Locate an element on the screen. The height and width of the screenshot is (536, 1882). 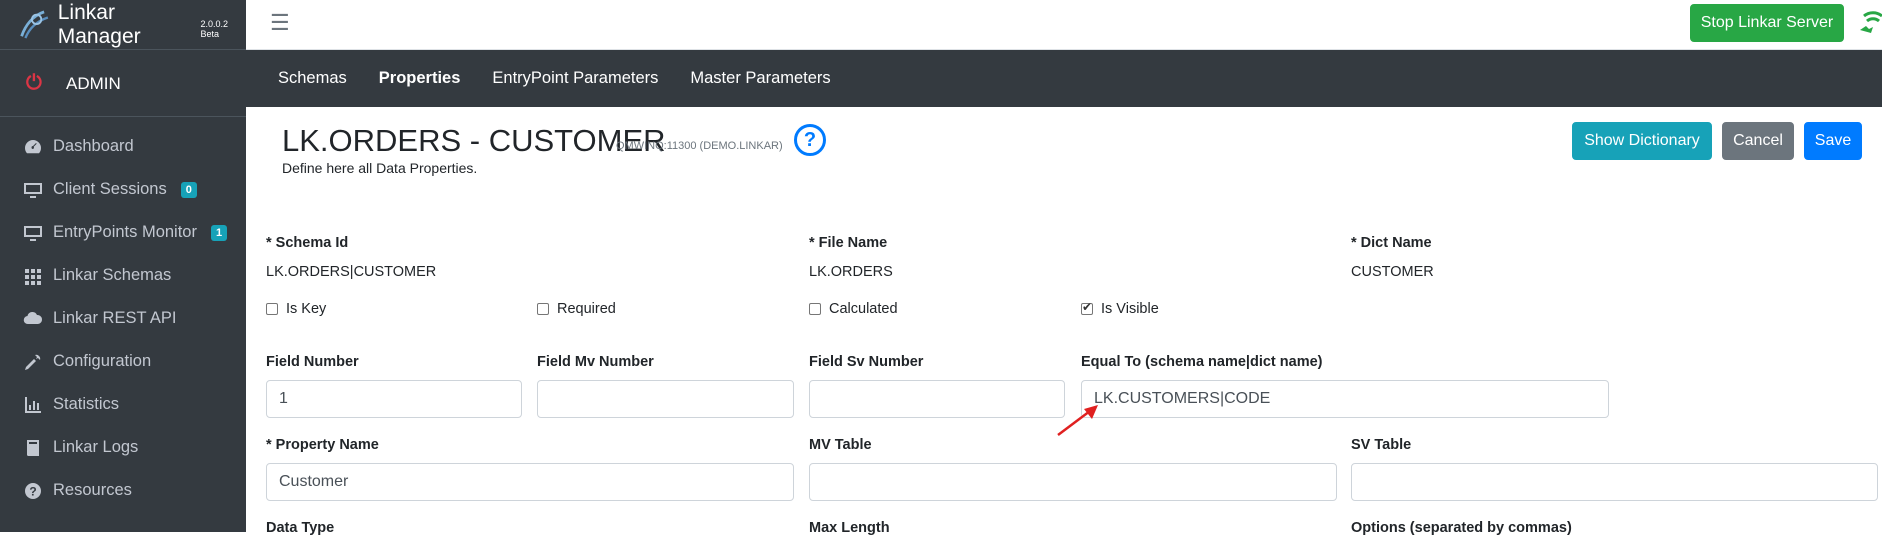
sidebar-item-linkar-logs: Linkar Logs is located at coordinates (123, 447).